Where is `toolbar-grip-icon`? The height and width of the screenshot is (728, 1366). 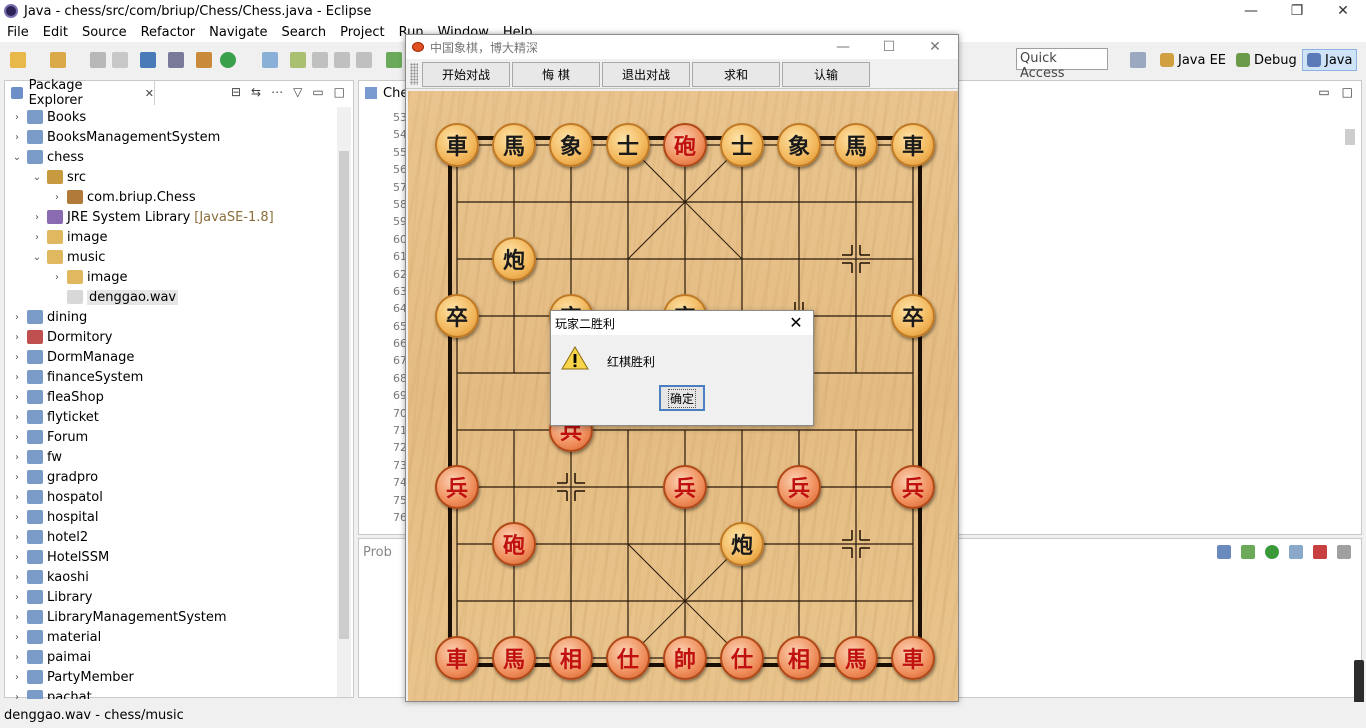 toolbar-grip-icon is located at coordinates (414, 74).